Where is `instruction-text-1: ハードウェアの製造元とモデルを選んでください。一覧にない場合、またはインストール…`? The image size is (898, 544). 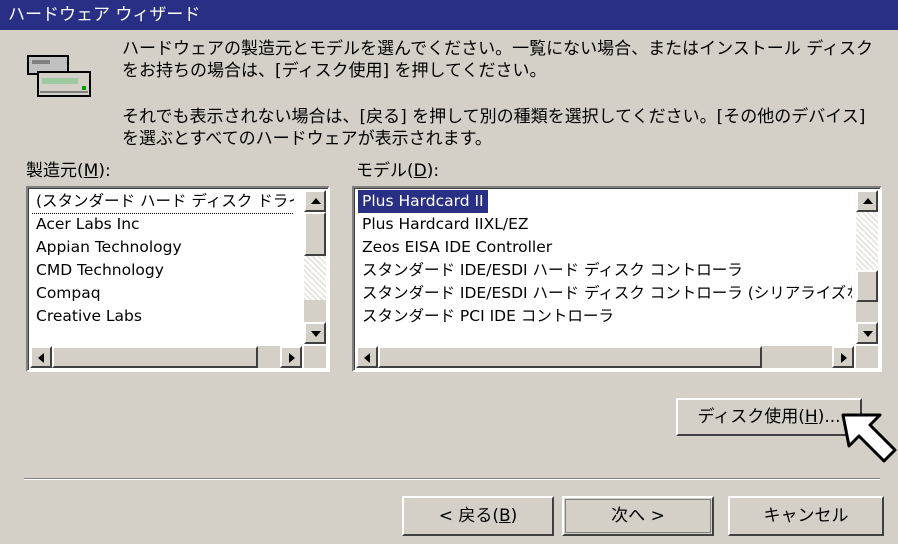
instruction-text-1: ハードウェアの製造元とモデルを選んでください。一覧にない場合、またはインストール… is located at coordinates (498, 60).